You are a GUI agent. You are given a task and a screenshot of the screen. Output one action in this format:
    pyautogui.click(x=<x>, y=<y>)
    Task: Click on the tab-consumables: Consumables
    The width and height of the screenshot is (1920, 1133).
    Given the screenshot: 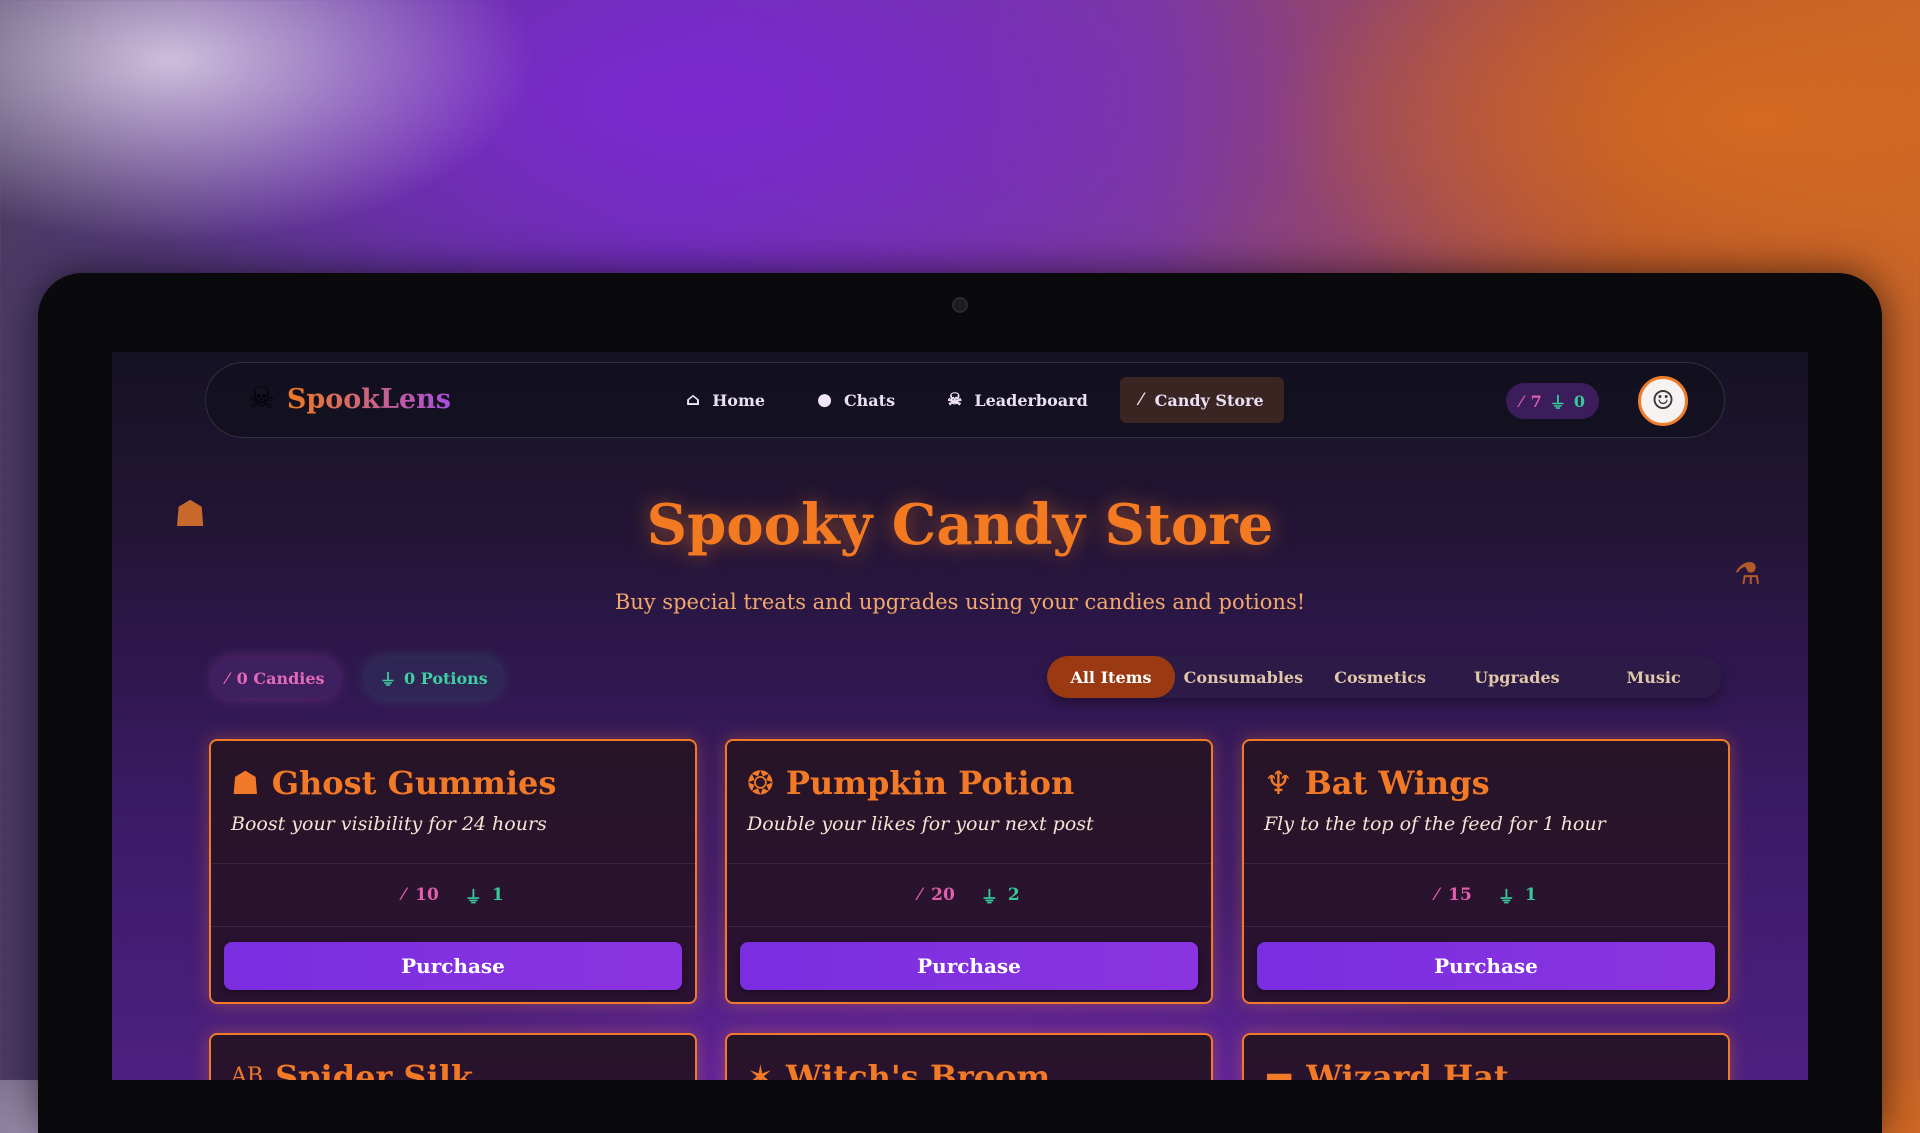 What is the action you would take?
    pyautogui.click(x=1243, y=677)
    